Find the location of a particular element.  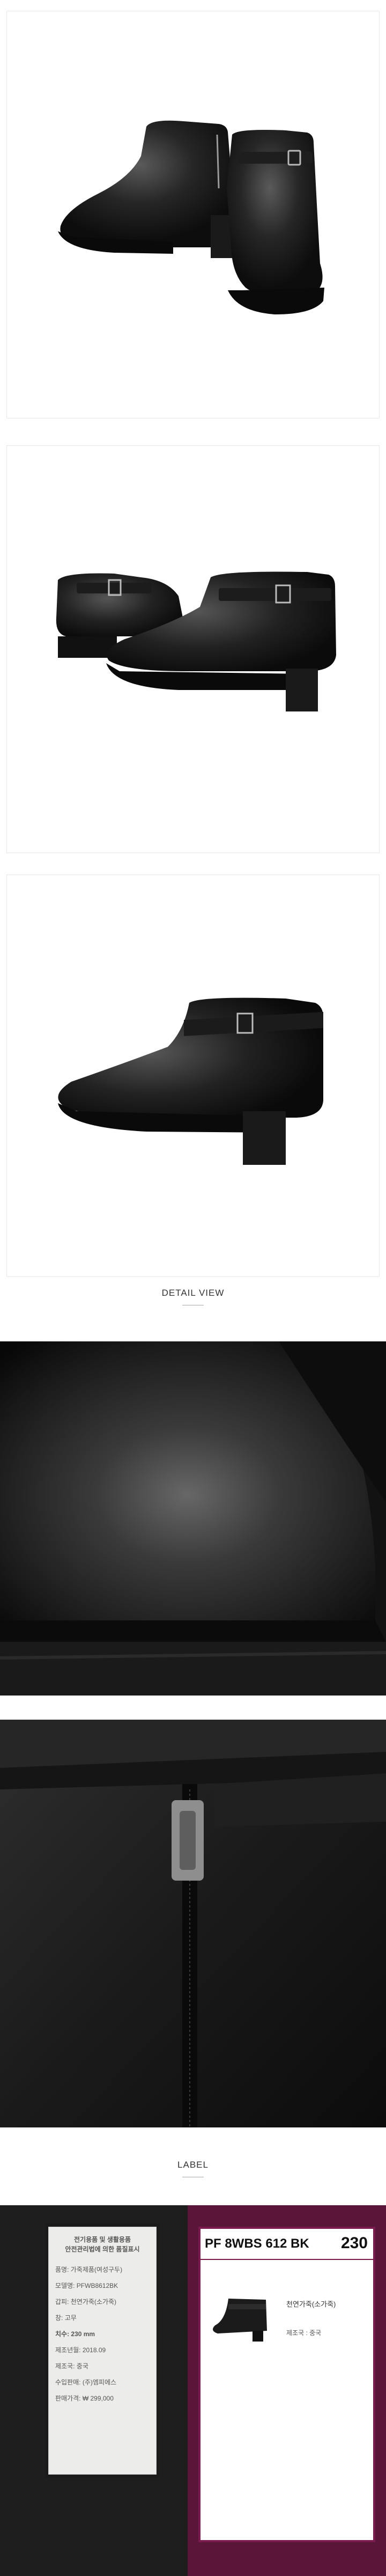

label-title: LABEL is located at coordinates (193, 2165).